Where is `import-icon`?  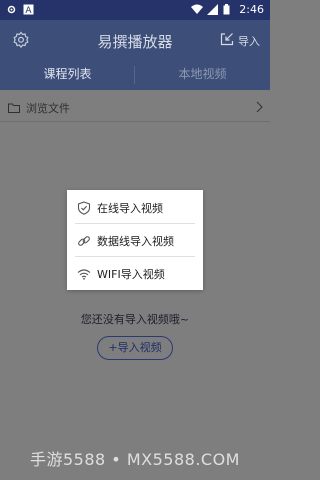 import-icon is located at coordinates (227, 40).